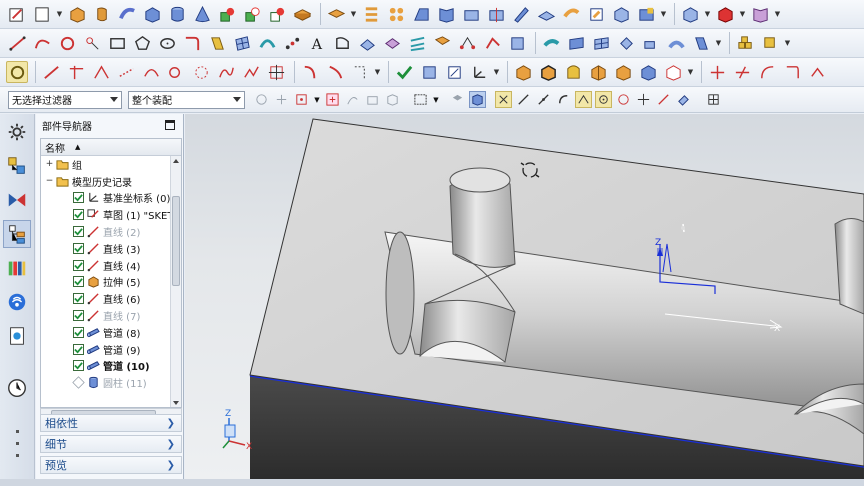 This screenshot has height=486, width=864. What do you see at coordinates (713, 99) in the screenshot?
I see `toolbar-options-icon` at bounding box center [713, 99].